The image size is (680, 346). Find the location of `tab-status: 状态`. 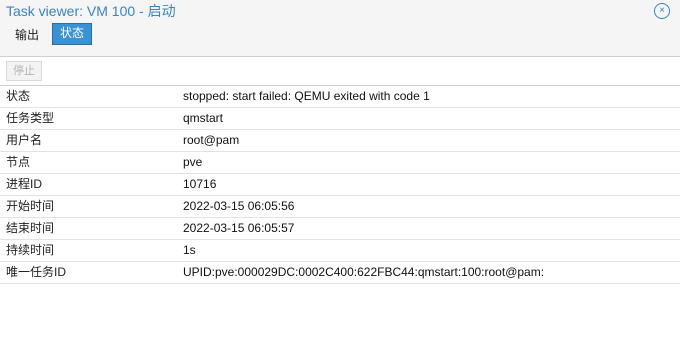

tab-status: 状态 is located at coordinates (72, 34).